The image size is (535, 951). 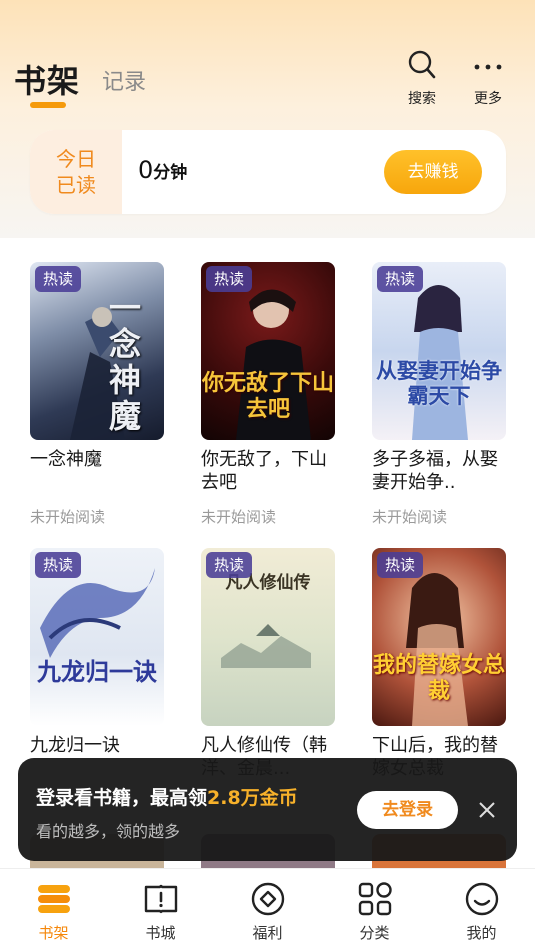 I want to click on book-cover: 从娶妻开始争霸天下 热读, so click(x=439, y=351).